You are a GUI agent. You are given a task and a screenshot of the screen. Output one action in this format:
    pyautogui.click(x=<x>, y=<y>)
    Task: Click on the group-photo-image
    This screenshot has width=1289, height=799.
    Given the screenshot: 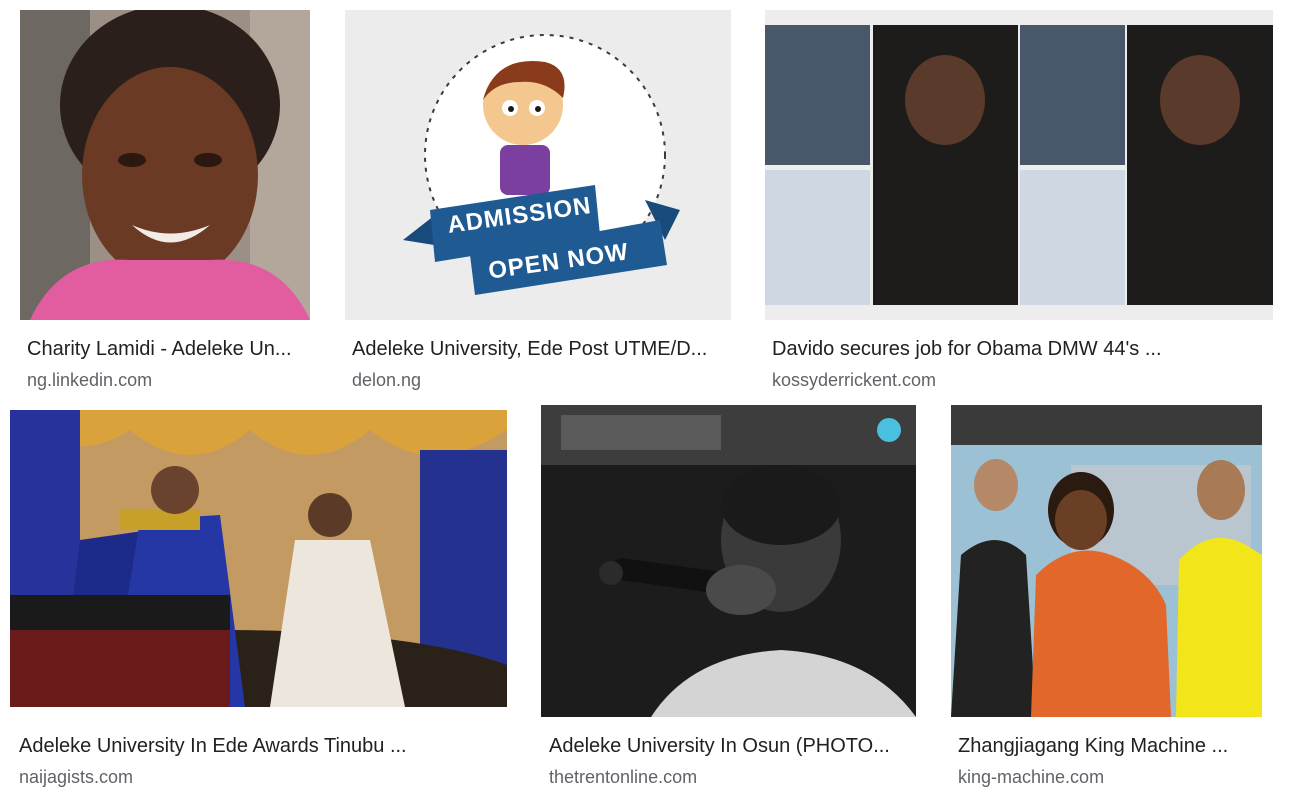 What is the action you would take?
    pyautogui.click(x=1106, y=561)
    